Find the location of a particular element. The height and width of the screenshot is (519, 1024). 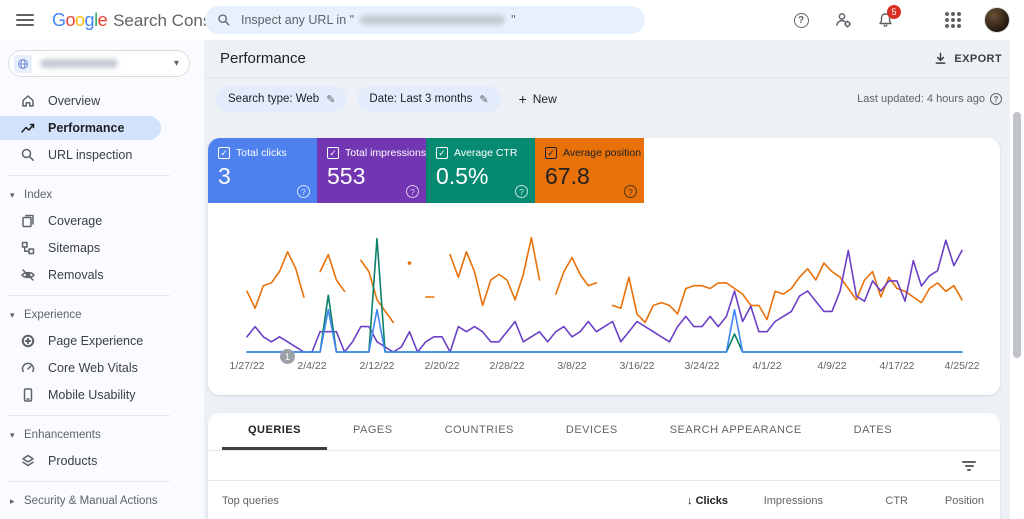

total-clicks-tile: ✓ Total clicks 3 ? is located at coordinates (262, 170).